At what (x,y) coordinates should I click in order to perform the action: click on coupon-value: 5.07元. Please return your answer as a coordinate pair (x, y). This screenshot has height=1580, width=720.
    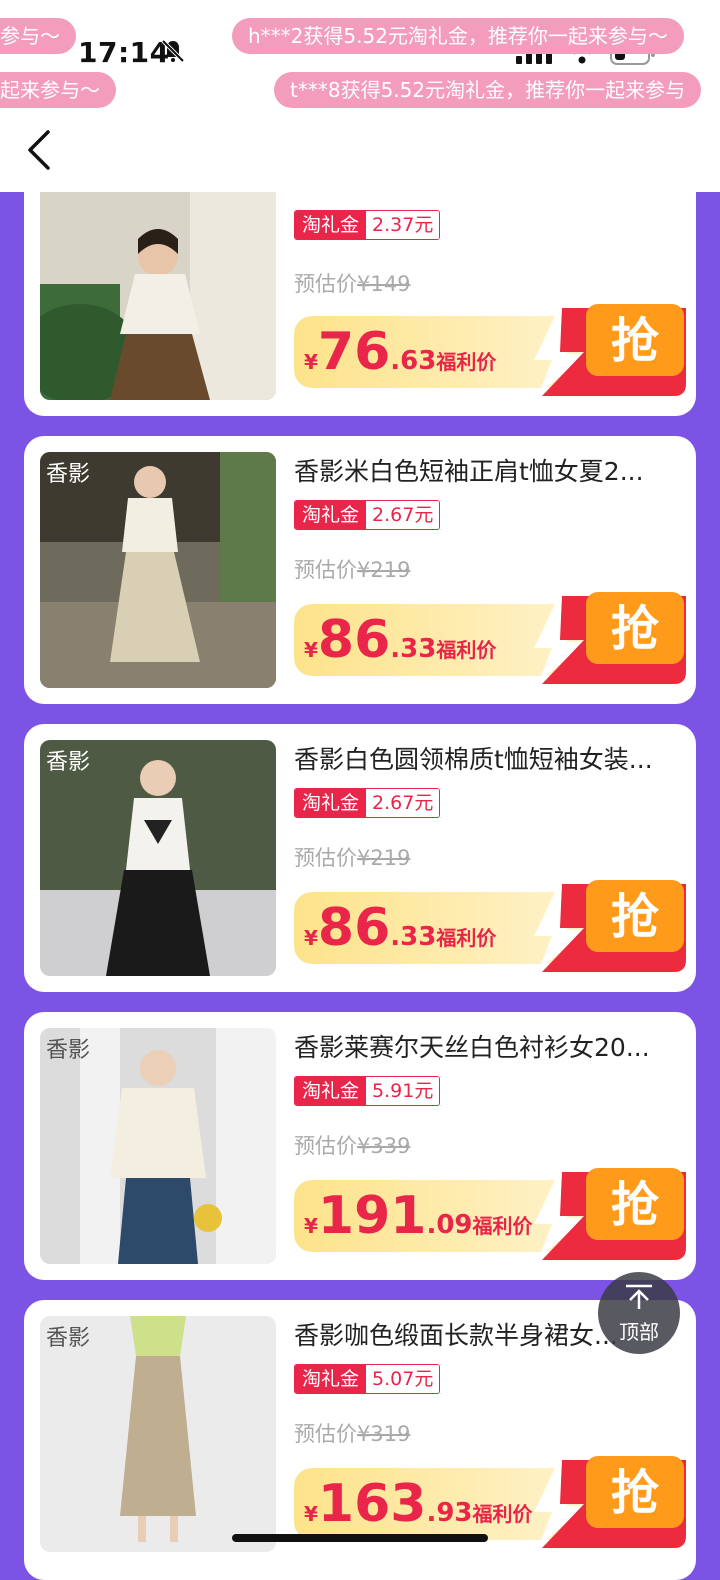
    Looking at the image, I should click on (403, 1379).